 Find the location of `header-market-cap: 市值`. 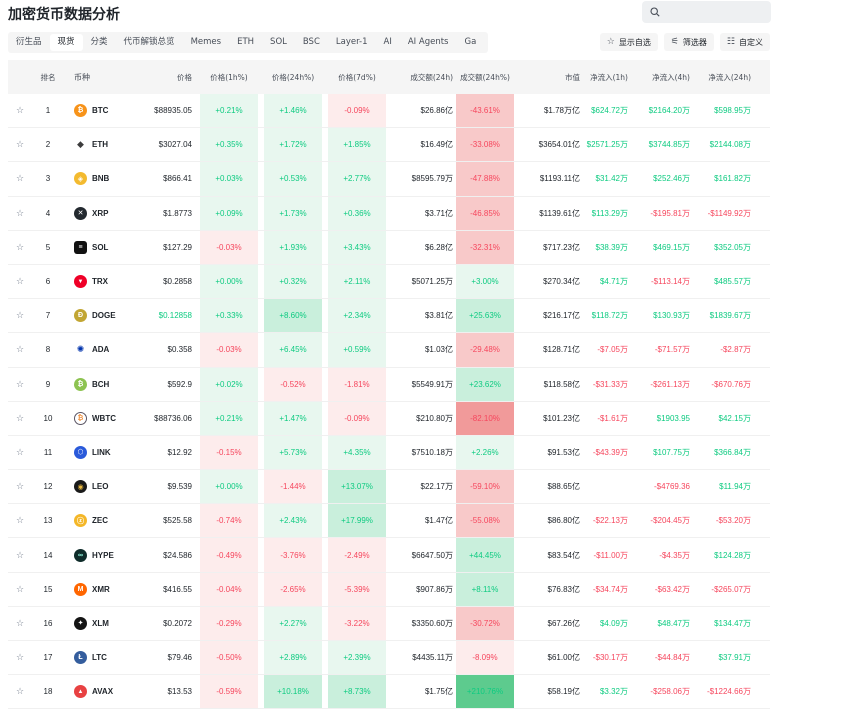

header-market-cap: 市值 is located at coordinates (547, 77).